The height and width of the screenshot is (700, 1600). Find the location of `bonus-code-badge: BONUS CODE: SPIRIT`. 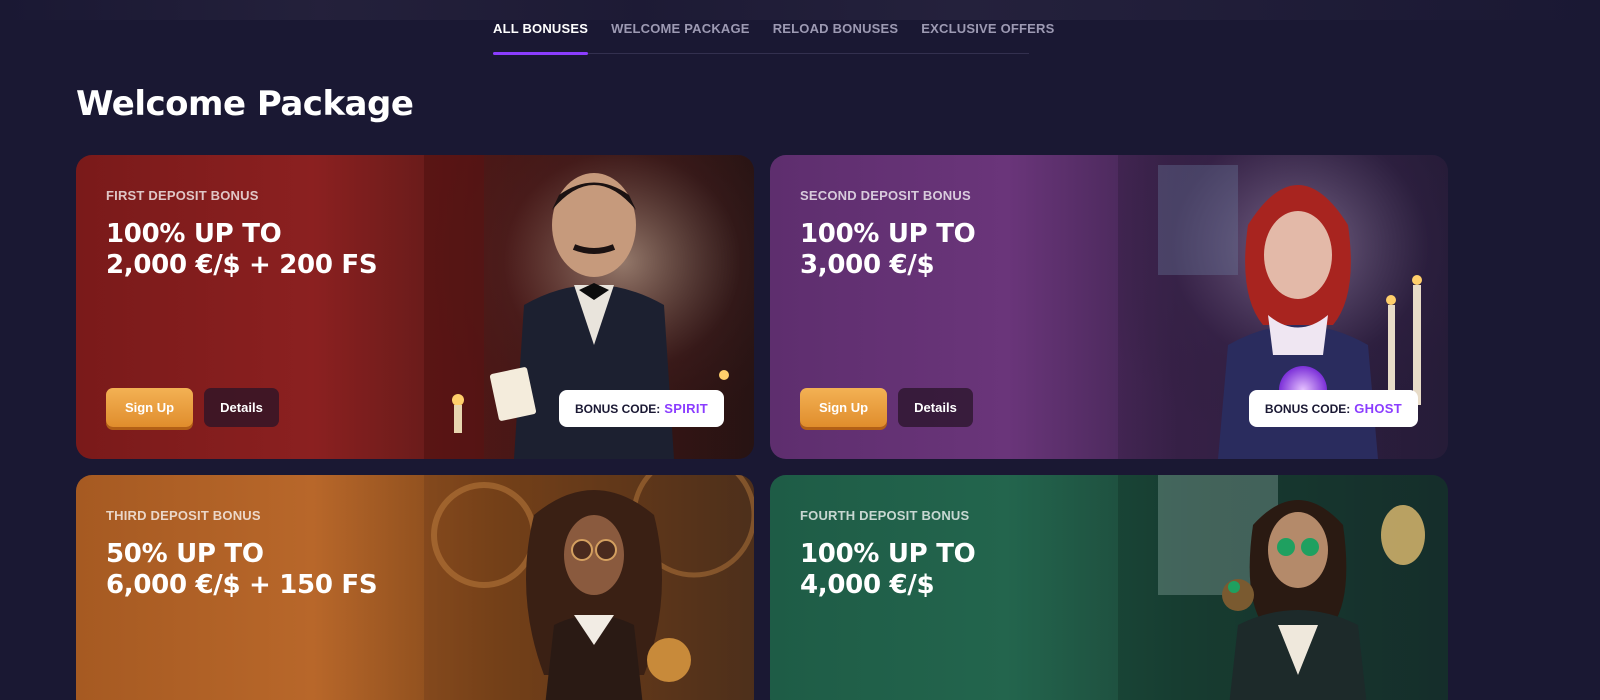

bonus-code-badge: BONUS CODE: SPIRIT is located at coordinates (641, 408).